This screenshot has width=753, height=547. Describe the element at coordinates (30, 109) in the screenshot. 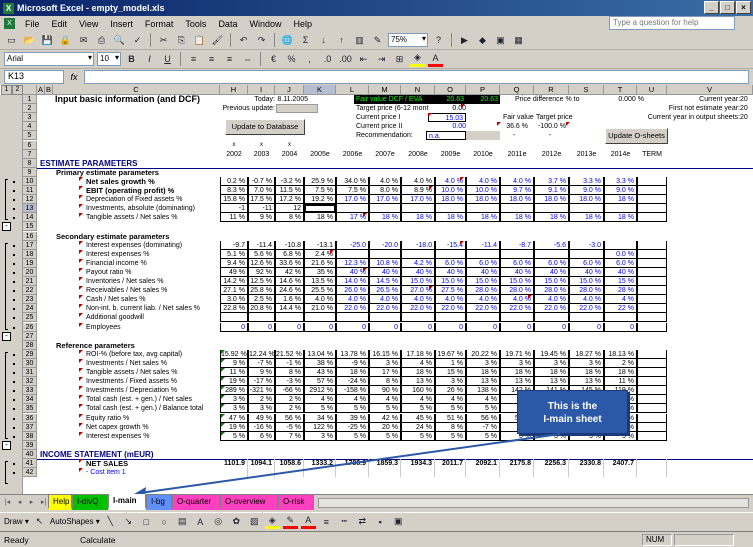

I see `row-header: 2` at that location.